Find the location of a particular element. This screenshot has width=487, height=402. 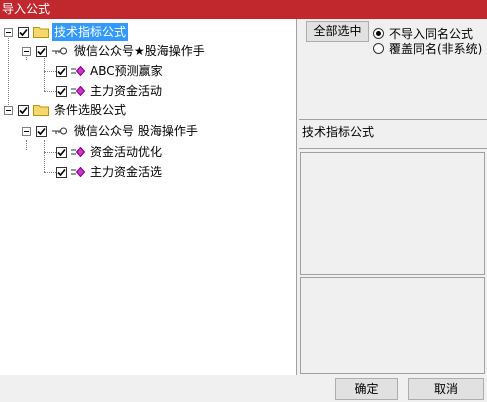

radio-overwrite-same-name: 覆盖同名(非系统) is located at coordinates (427, 48).